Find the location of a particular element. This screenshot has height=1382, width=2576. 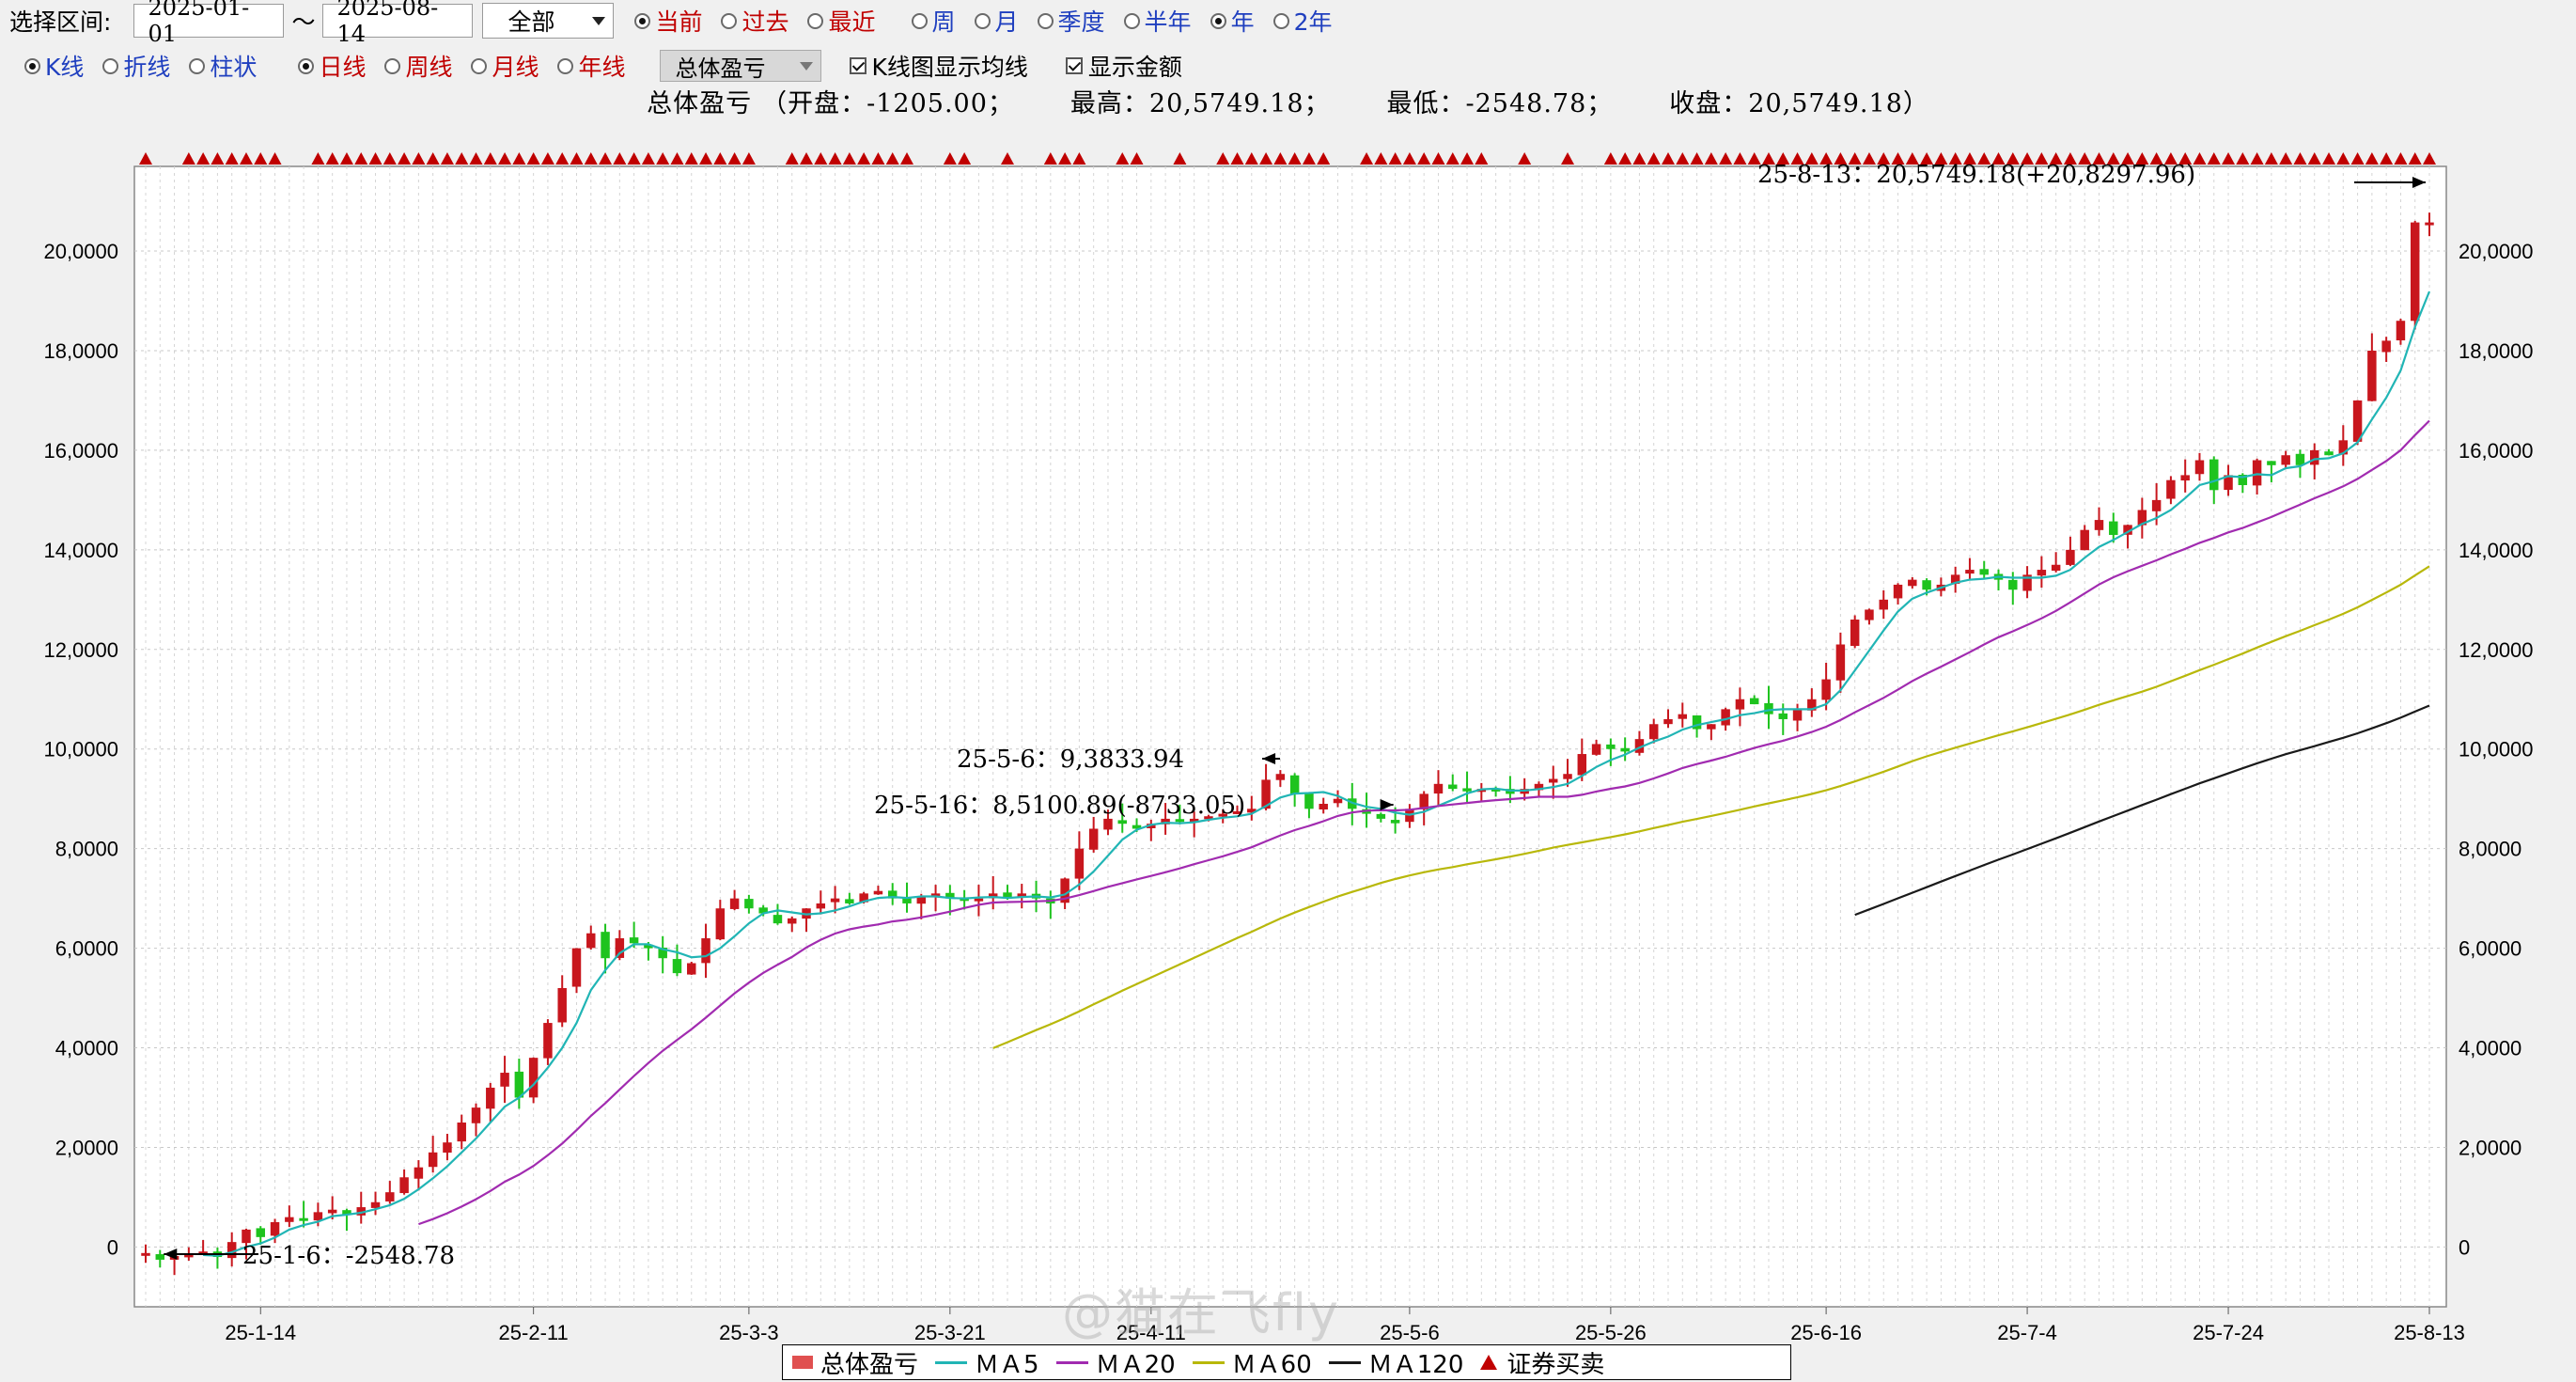

x-tick-label: 25-3-3 is located at coordinates (749, 1332).